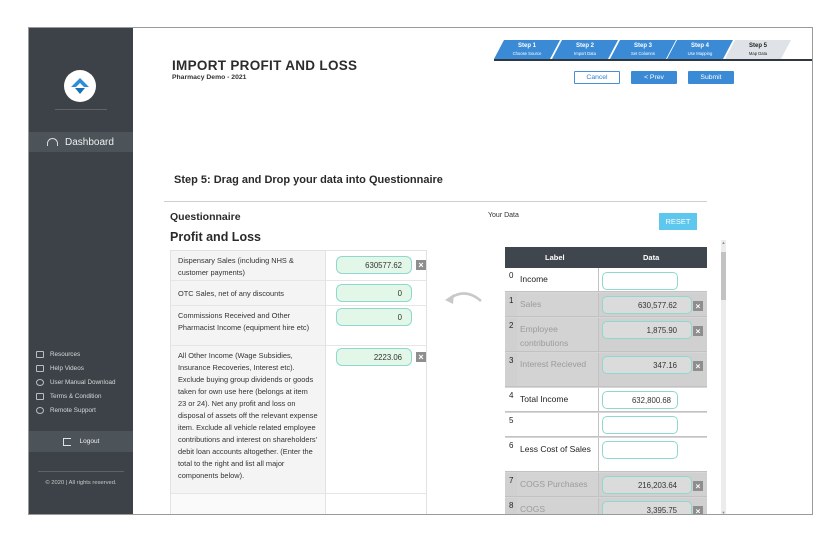 The height and width of the screenshot is (540, 840). I want to click on table-row: 3 Interest Recieved 347.16 ×, so click(606, 370).